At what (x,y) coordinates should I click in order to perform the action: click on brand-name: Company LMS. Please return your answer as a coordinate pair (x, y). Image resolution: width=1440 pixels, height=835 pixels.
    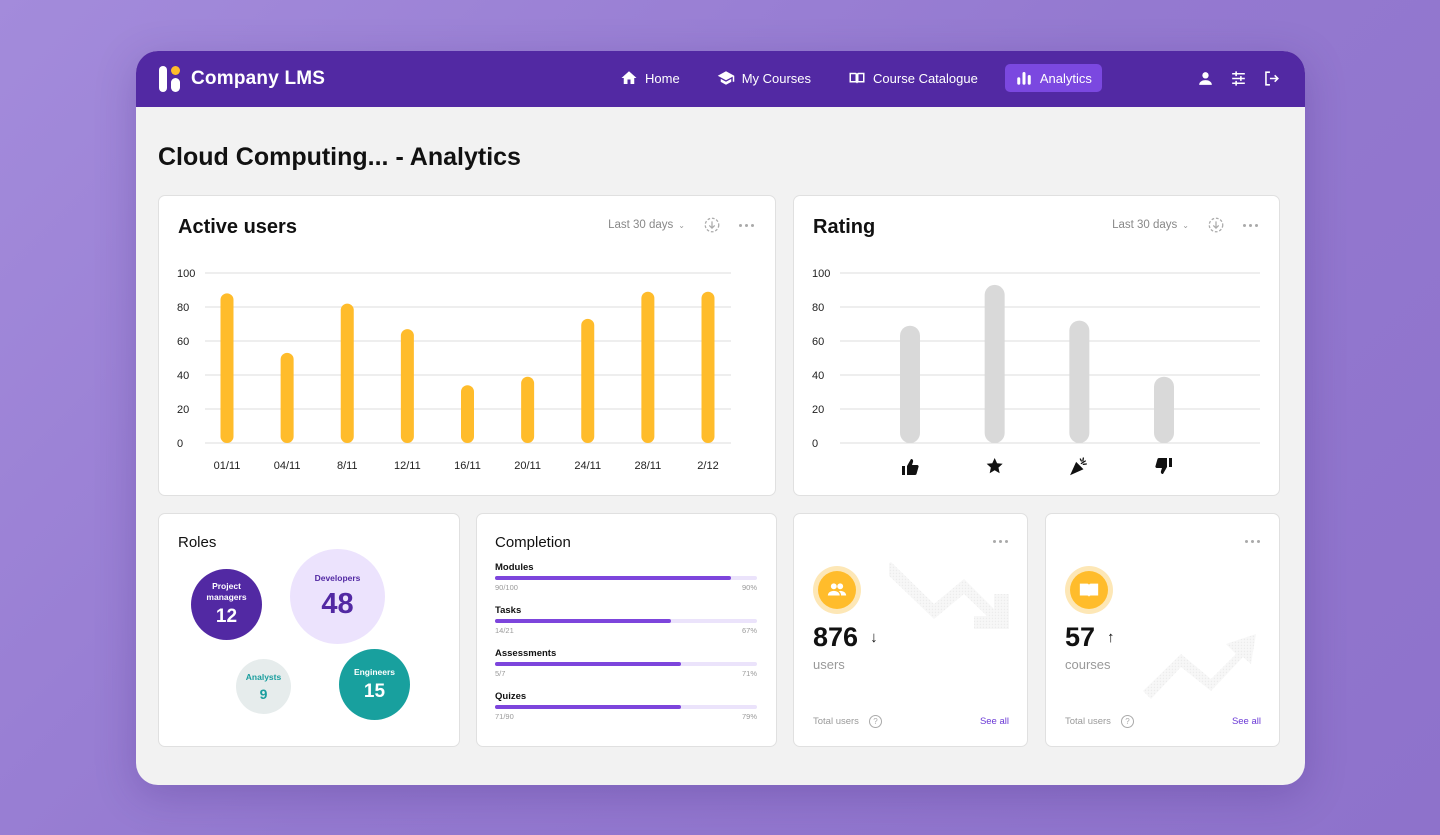
    Looking at the image, I should click on (258, 78).